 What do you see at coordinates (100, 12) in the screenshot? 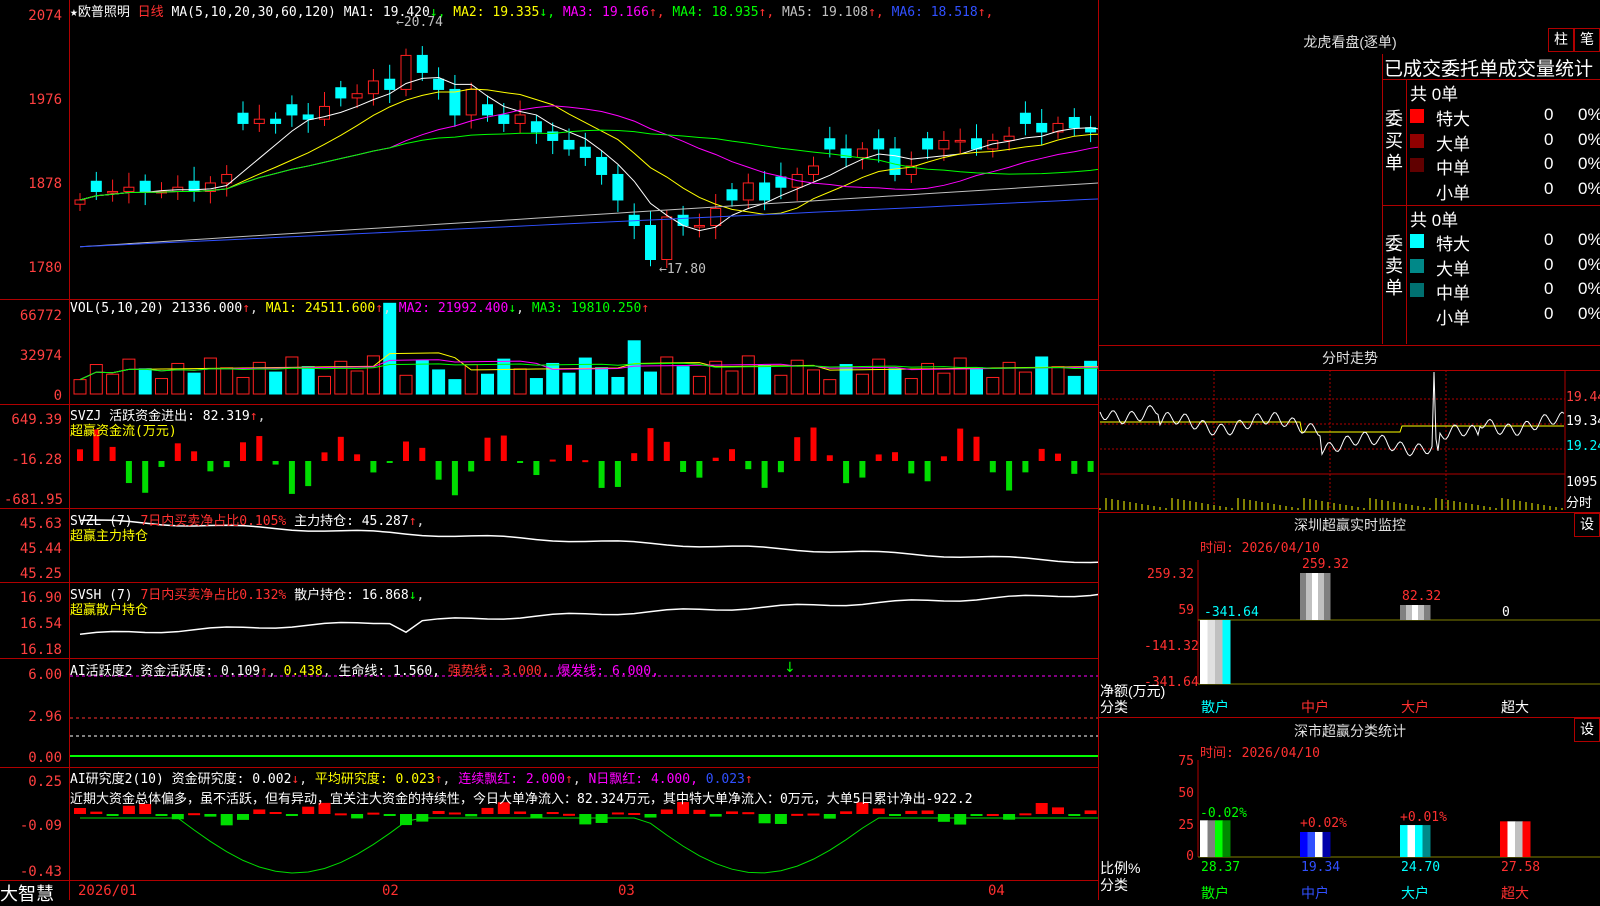
I see `stock-name: ★欧普照明` at bounding box center [100, 12].